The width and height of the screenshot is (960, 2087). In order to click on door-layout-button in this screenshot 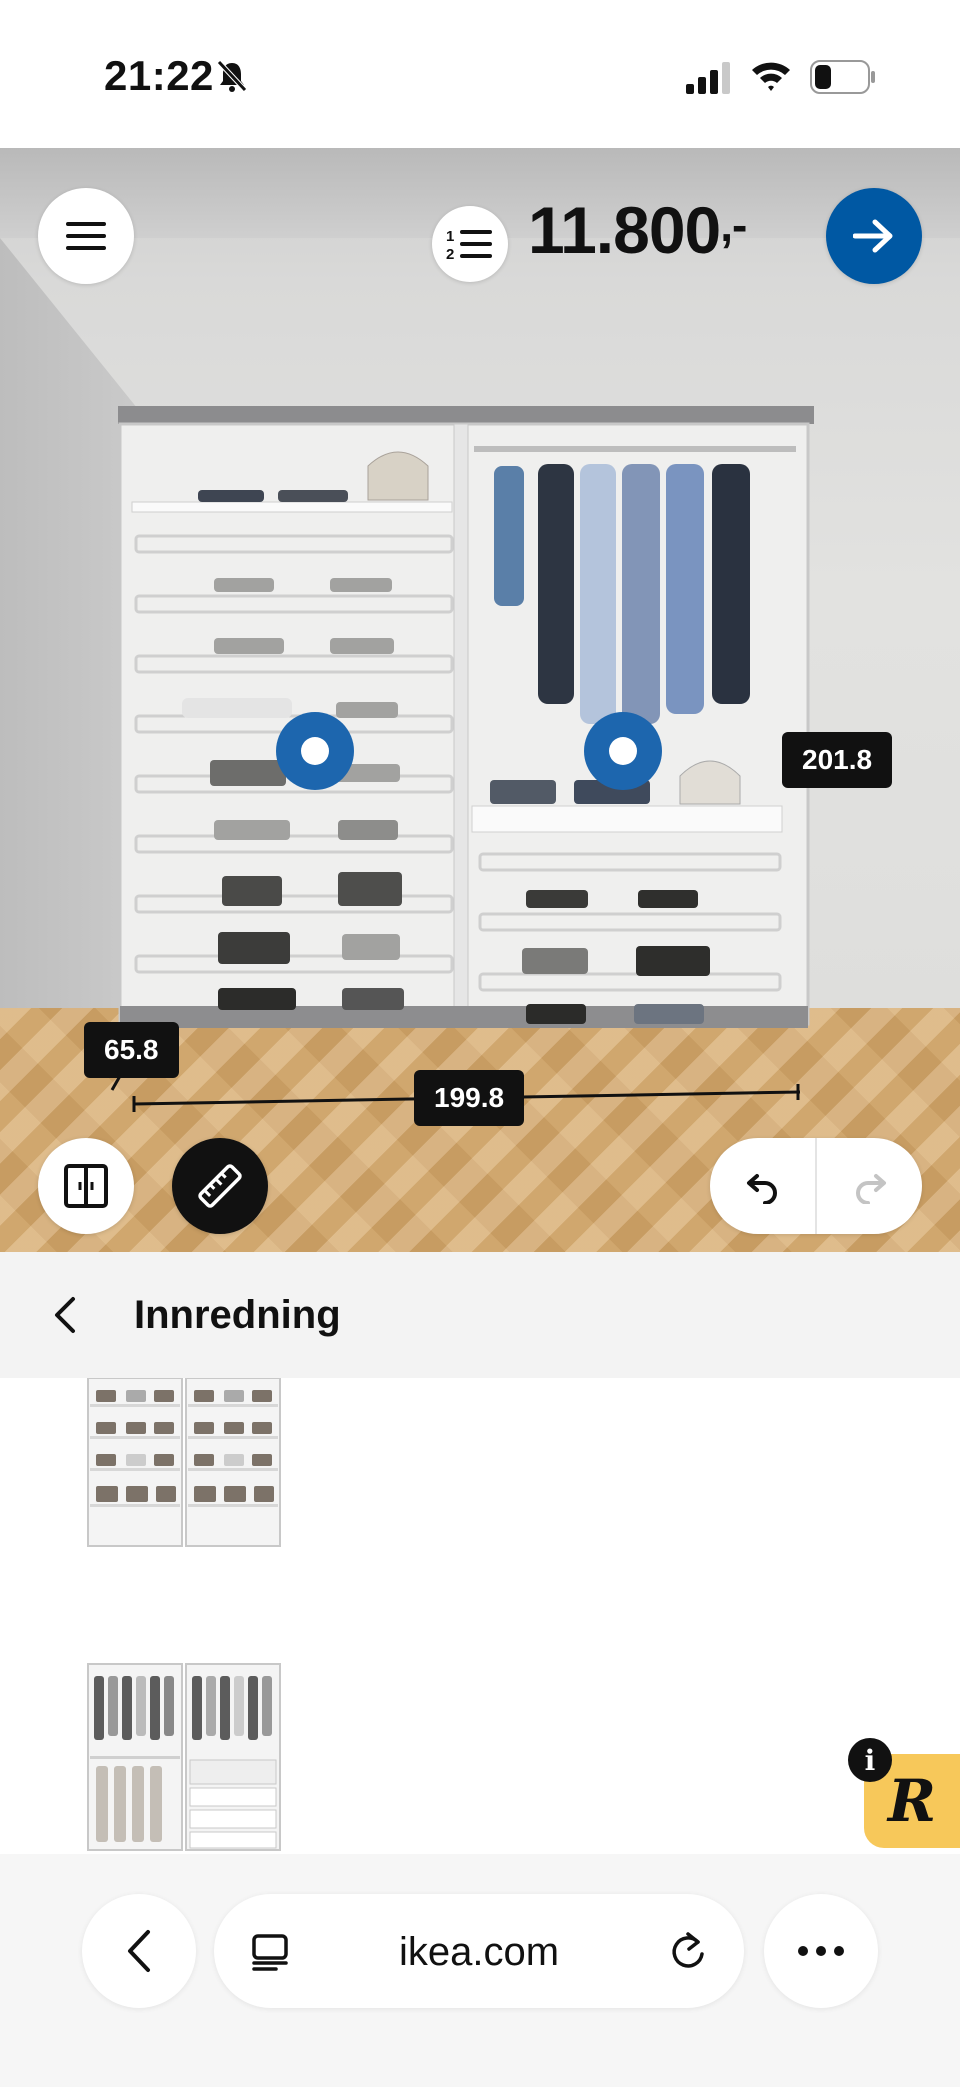, I will do `click(86, 1186)`.